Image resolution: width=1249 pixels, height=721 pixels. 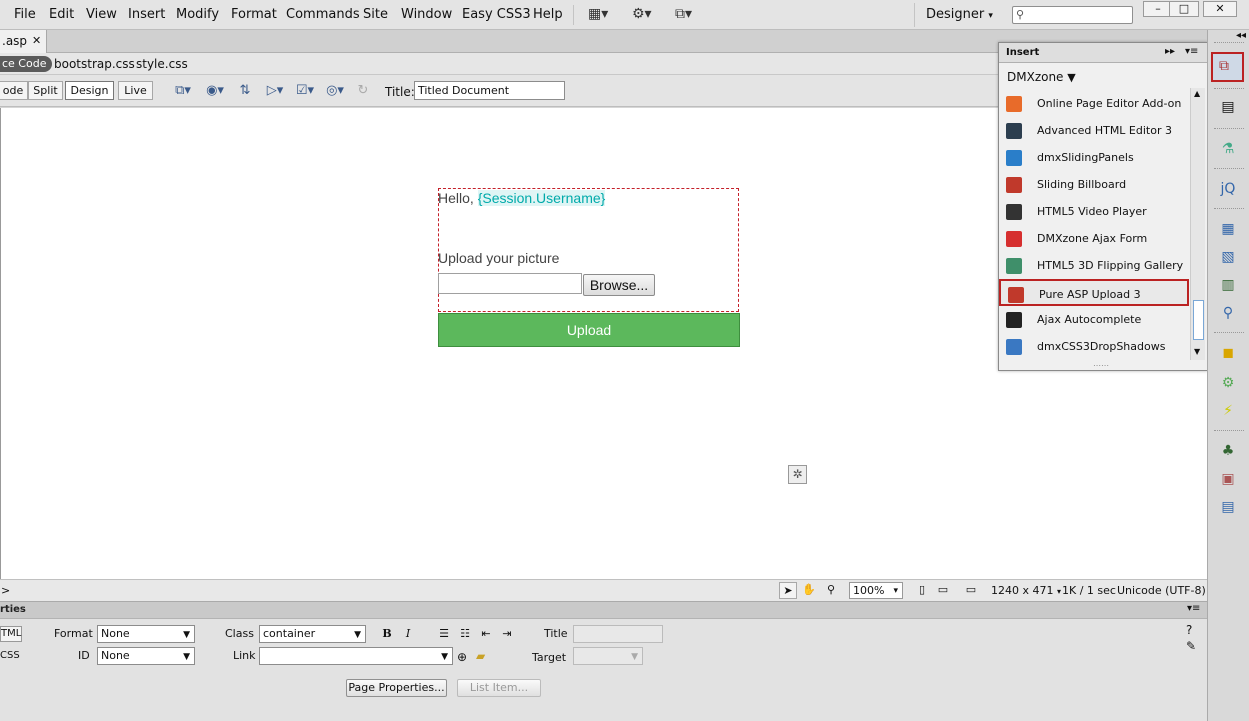 What do you see at coordinates (788, 590) in the screenshot?
I see `select-tool-icon: ➤` at bounding box center [788, 590].